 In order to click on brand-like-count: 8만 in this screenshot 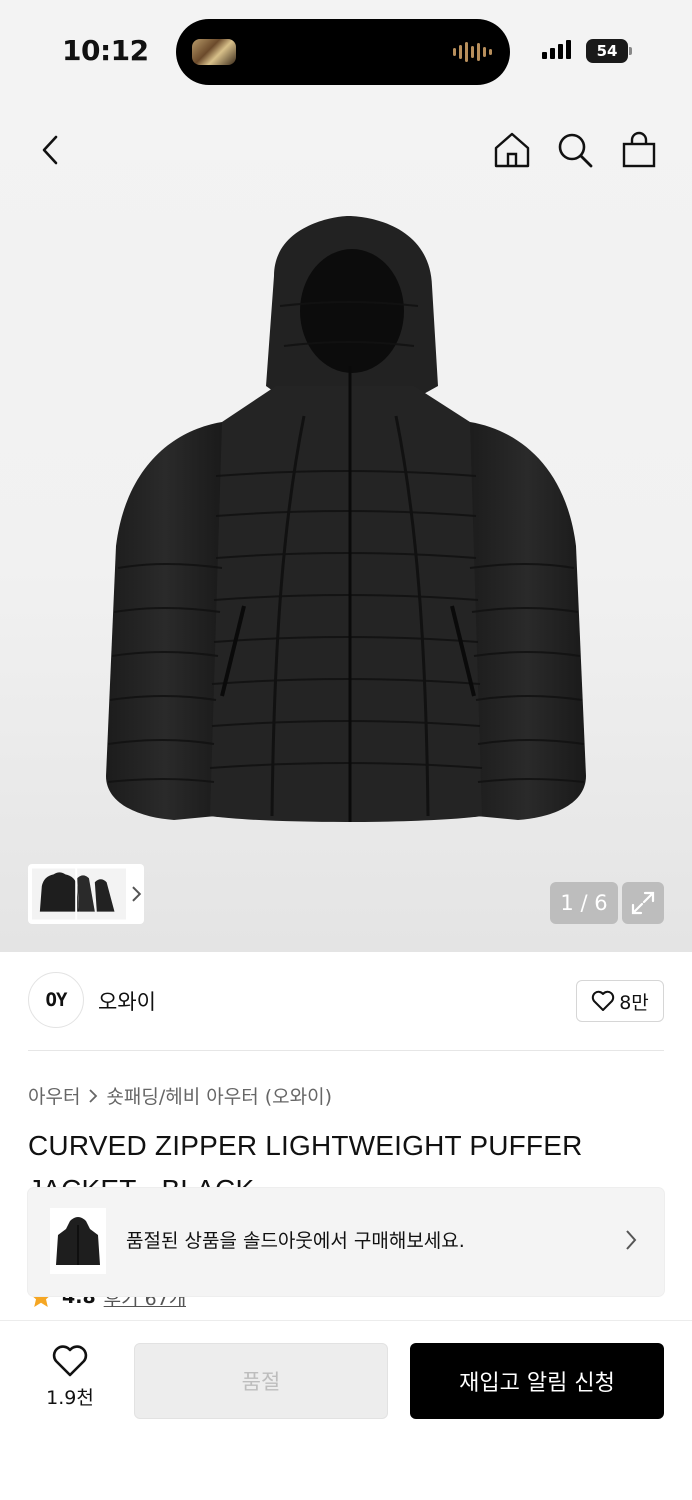, I will do `click(634, 1002)`.